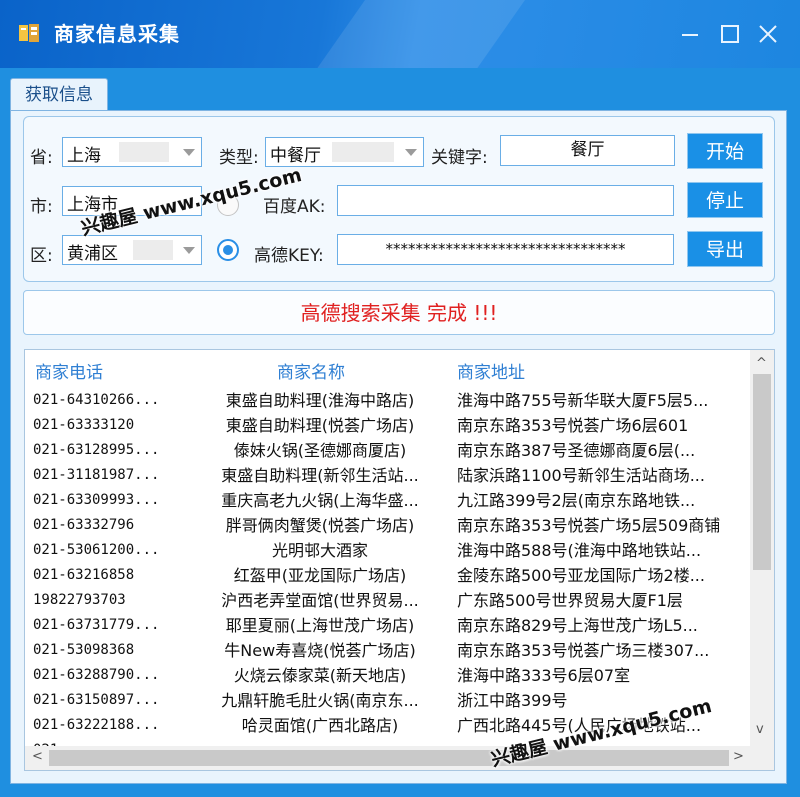 This screenshot has height=797, width=800. I want to click on district-label: 区:, so click(41, 256).